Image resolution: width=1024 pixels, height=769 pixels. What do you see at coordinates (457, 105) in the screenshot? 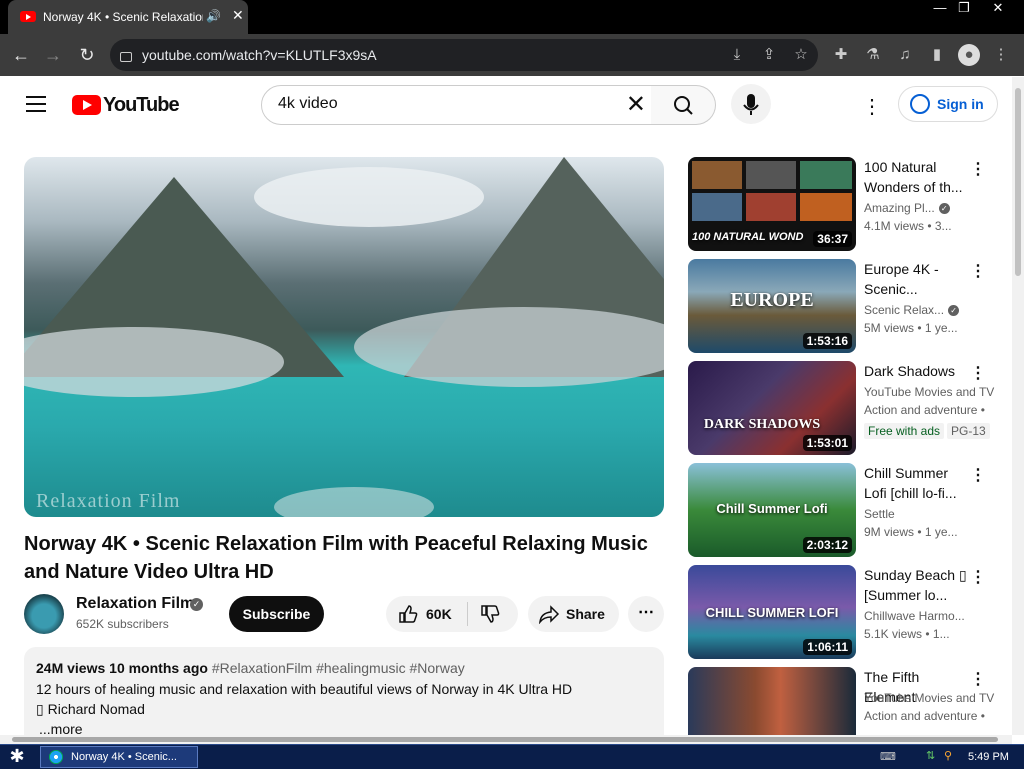
I see `search-input: 4k video ✕` at bounding box center [457, 105].